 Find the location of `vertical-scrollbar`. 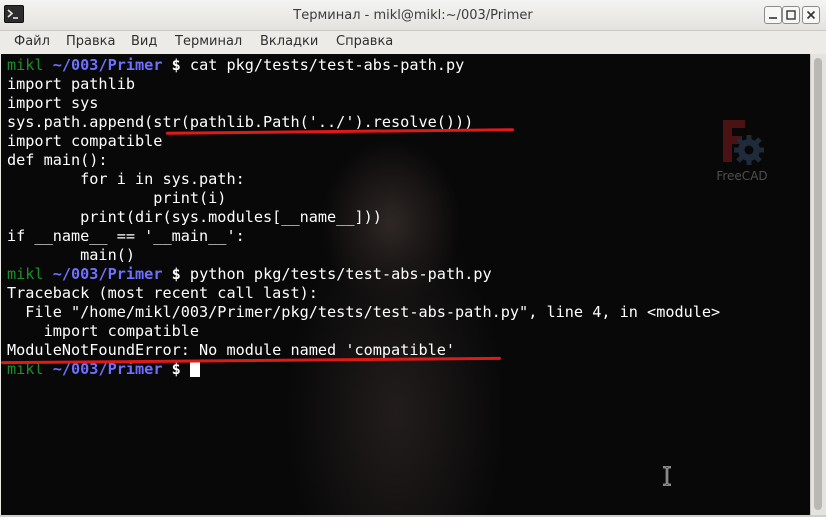

vertical-scrollbar is located at coordinates (818, 285).